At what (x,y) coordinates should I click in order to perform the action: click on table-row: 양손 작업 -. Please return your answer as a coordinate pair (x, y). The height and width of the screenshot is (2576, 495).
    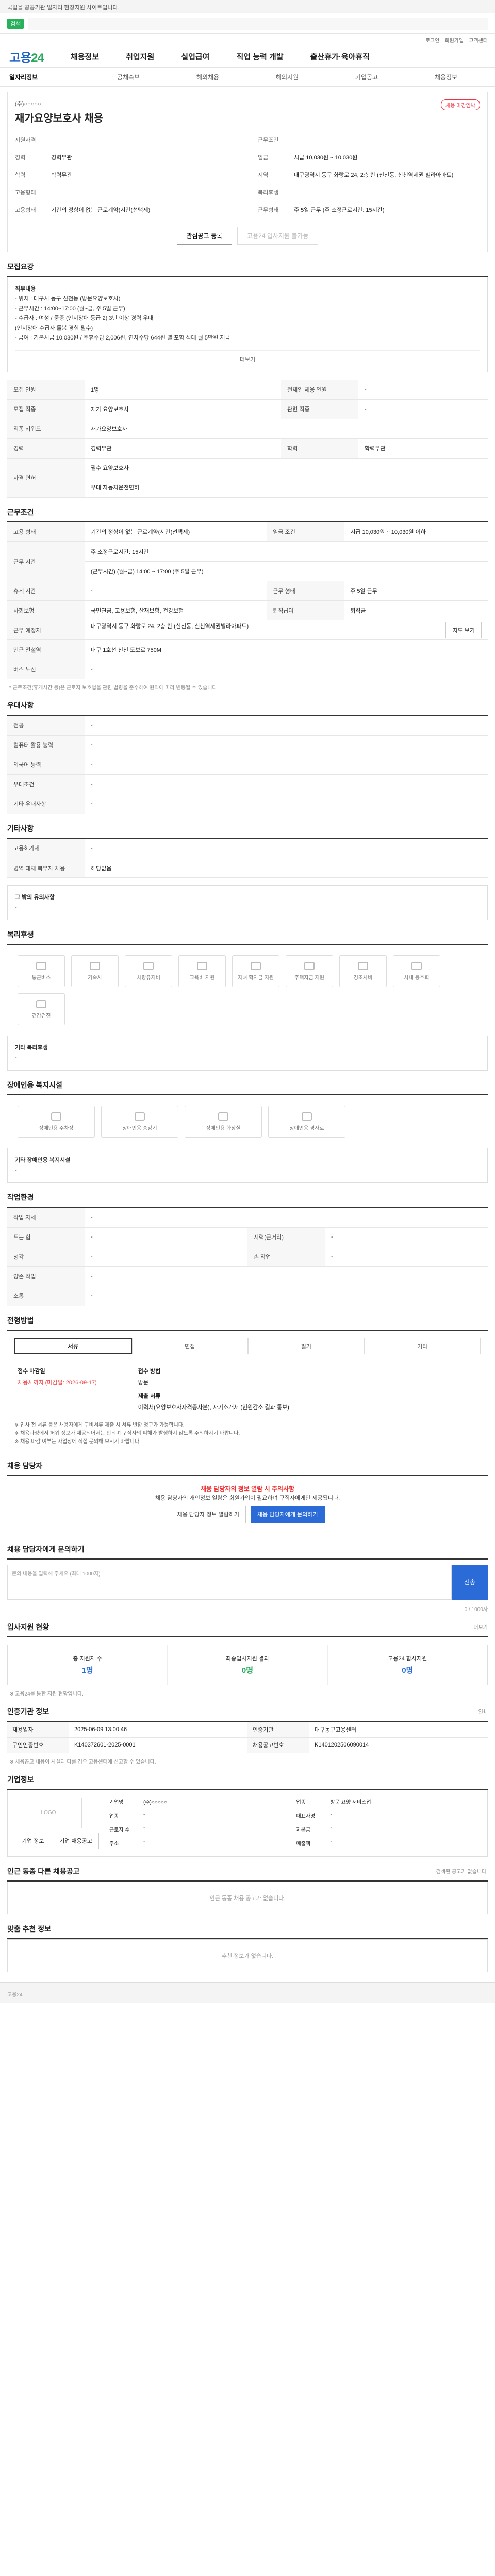
    Looking at the image, I should click on (247, 1276).